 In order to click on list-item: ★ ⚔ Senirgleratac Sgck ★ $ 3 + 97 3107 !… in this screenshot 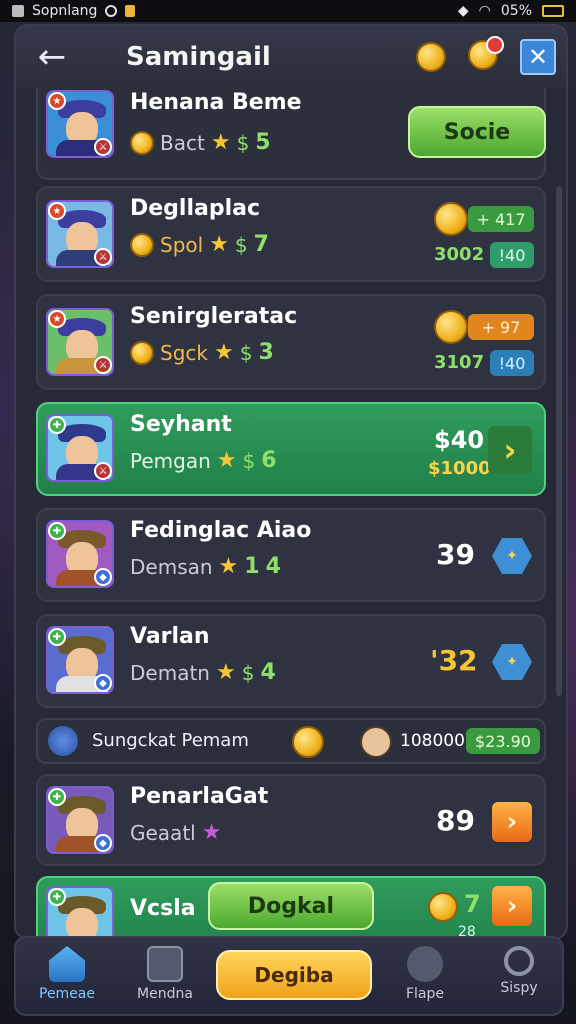, I will do `click(291, 342)`.